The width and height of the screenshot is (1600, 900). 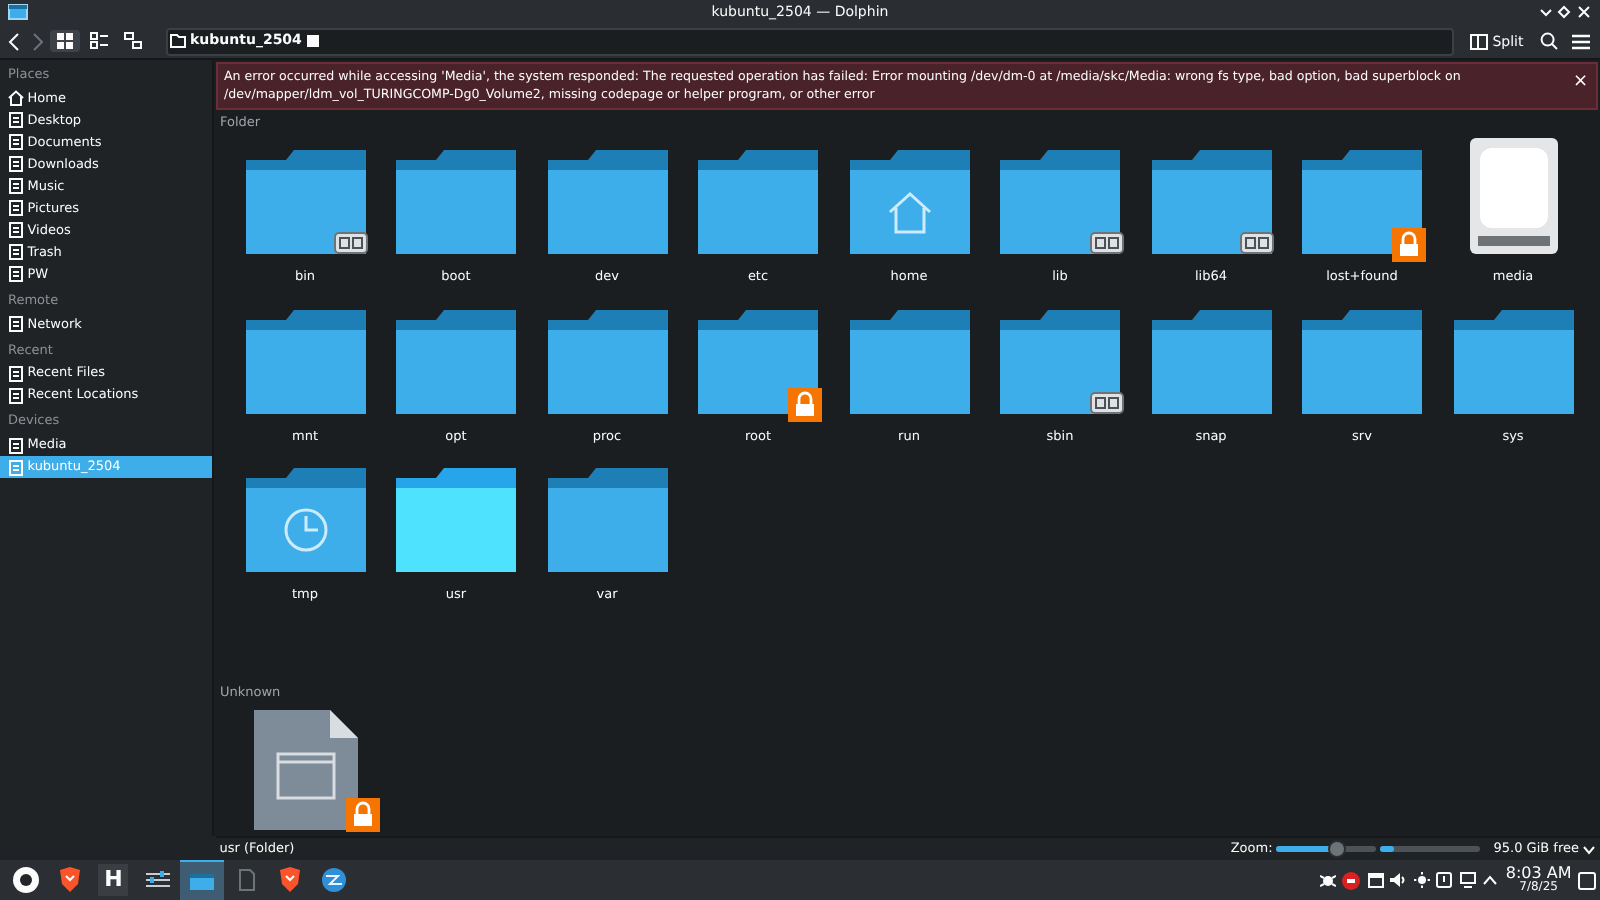 I want to click on maximize-icon, so click(x=1564, y=12).